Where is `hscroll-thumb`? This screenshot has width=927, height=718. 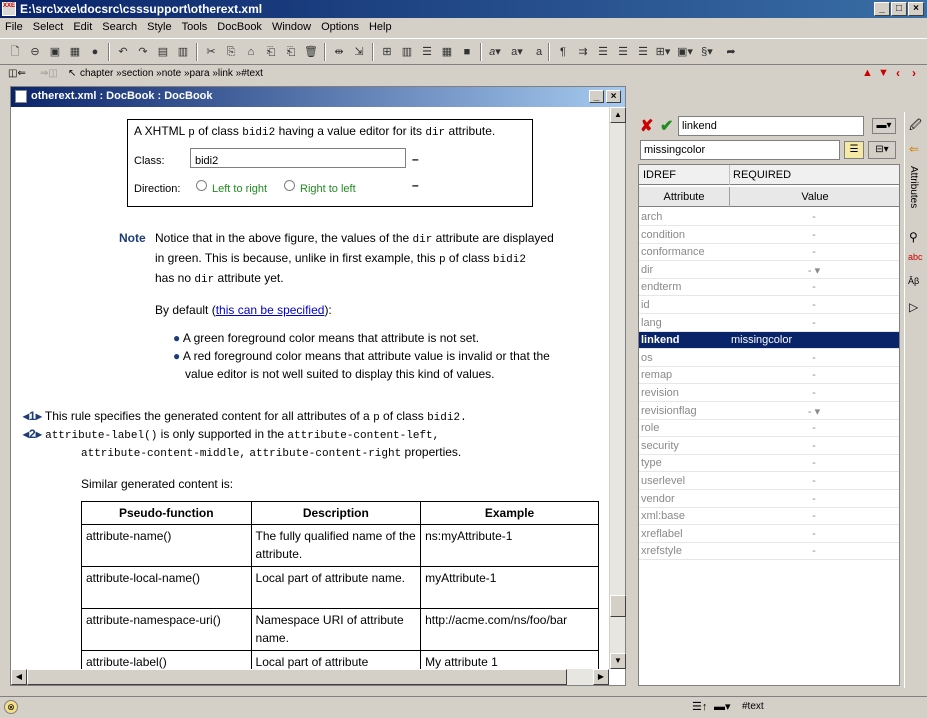 hscroll-thumb is located at coordinates (297, 677).